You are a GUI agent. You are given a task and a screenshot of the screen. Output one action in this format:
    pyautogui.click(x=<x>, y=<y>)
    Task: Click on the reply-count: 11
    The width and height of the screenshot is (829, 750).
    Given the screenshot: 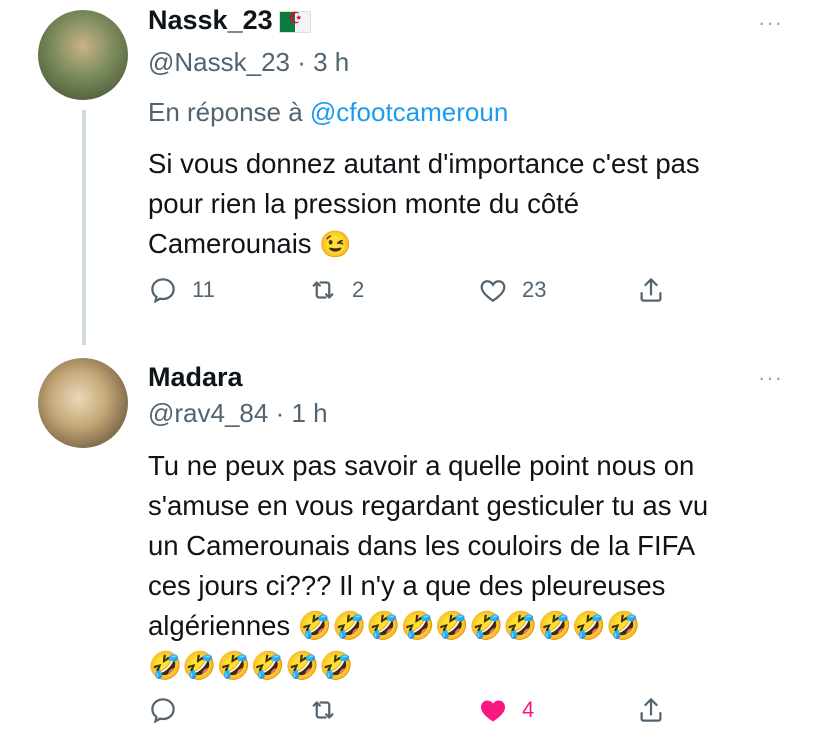 What is the action you would take?
    pyautogui.click(x=203, y=289)
    